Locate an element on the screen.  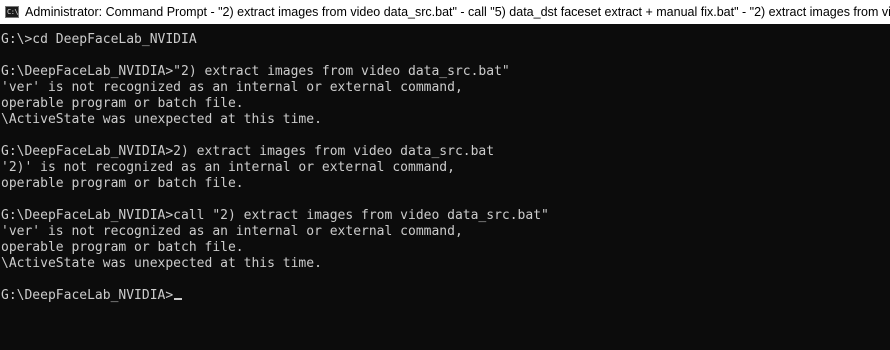
console-line: G:\>cd DeepFaceLab_NVIDIA is located at coordinates (99, 39).